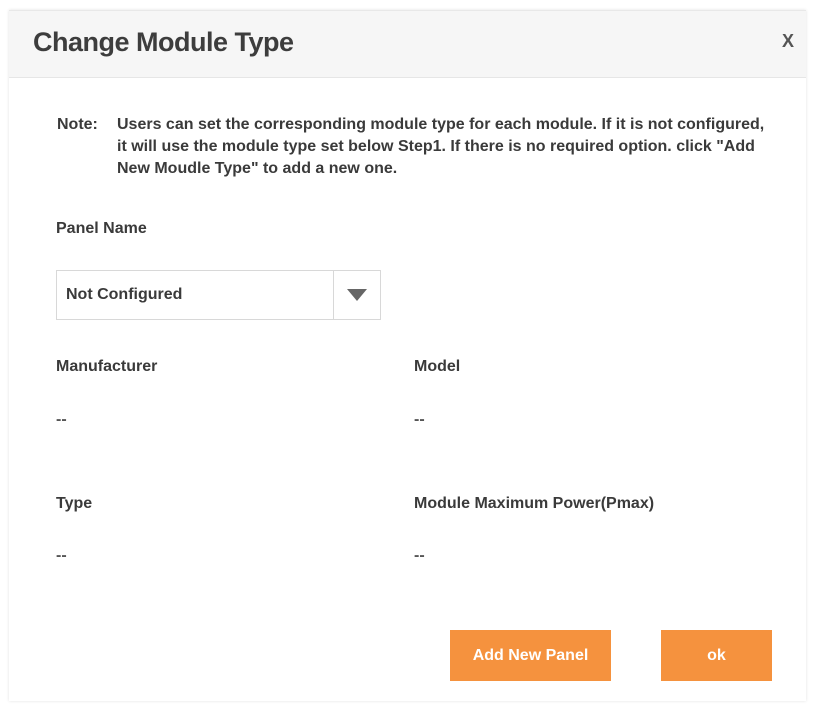 This screenshot has width=815, height=709. Describe the element at coordinates (163, 42) in the screenshot. I see `dialog-title: Change Module Type` at that location.